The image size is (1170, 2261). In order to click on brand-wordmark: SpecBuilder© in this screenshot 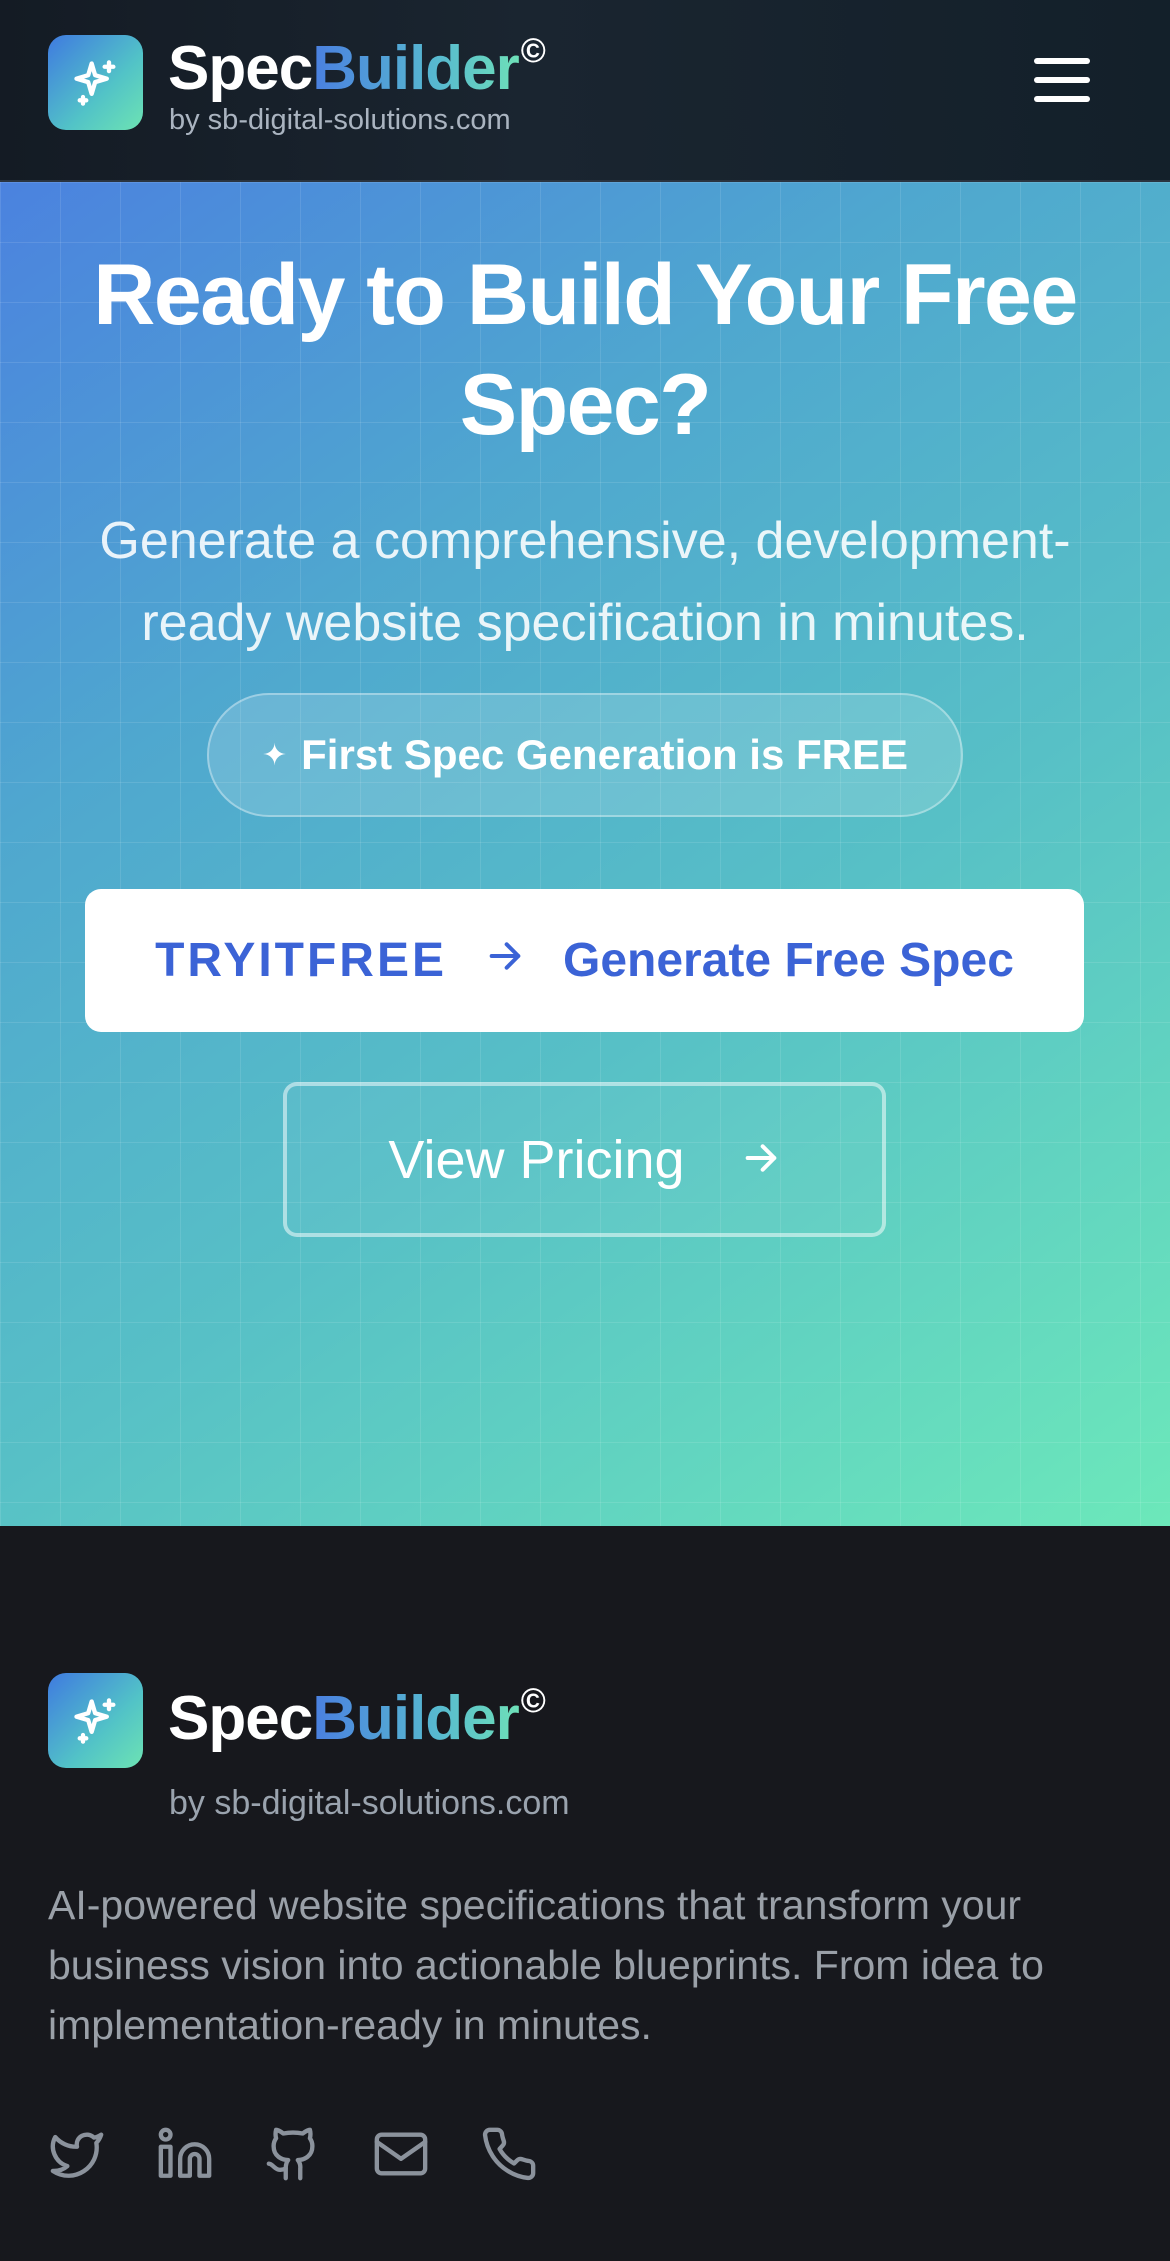, I will do `click(357, 67)`.